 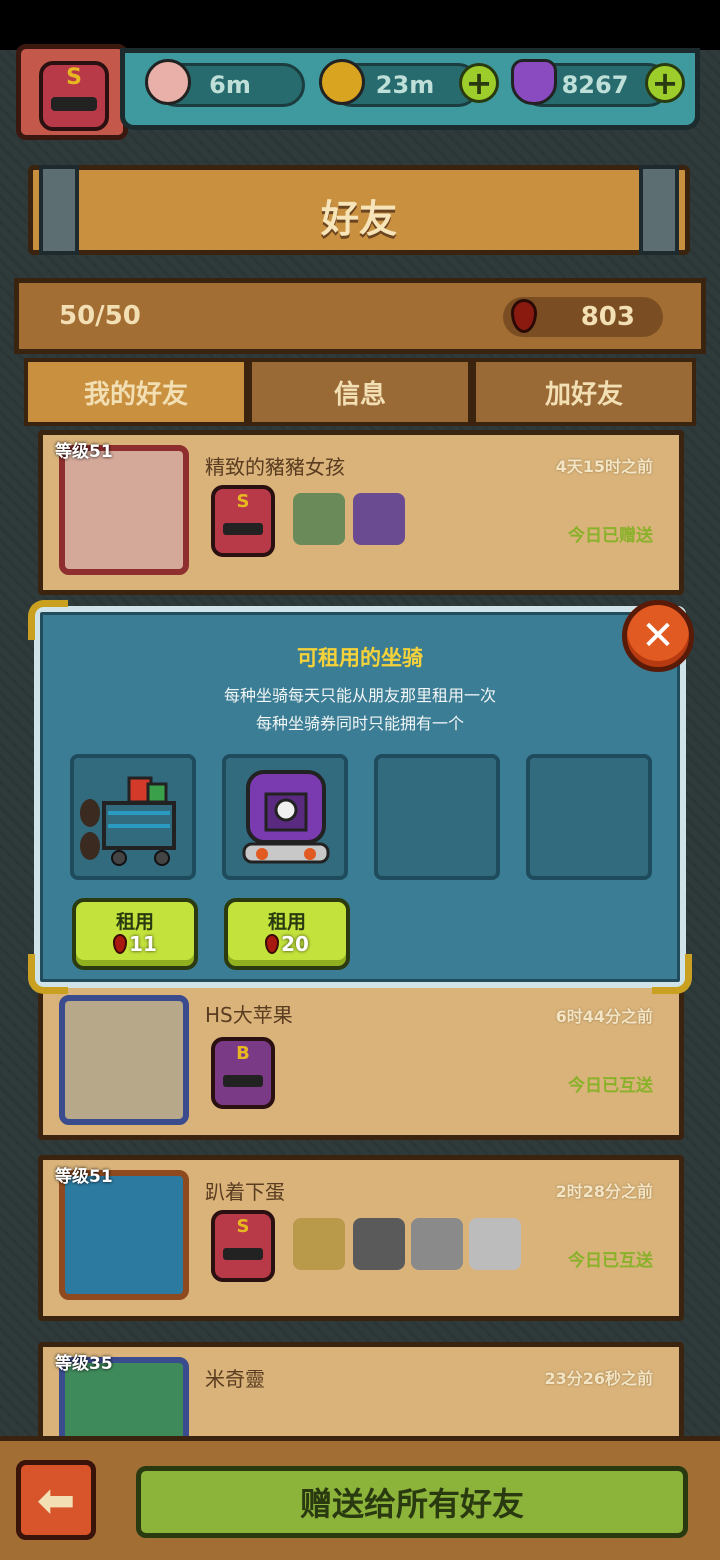 What do you see at coordinates (405, 85) in the screenshot?
I see `gold-value: 23m` at bounding box center [405, 85].